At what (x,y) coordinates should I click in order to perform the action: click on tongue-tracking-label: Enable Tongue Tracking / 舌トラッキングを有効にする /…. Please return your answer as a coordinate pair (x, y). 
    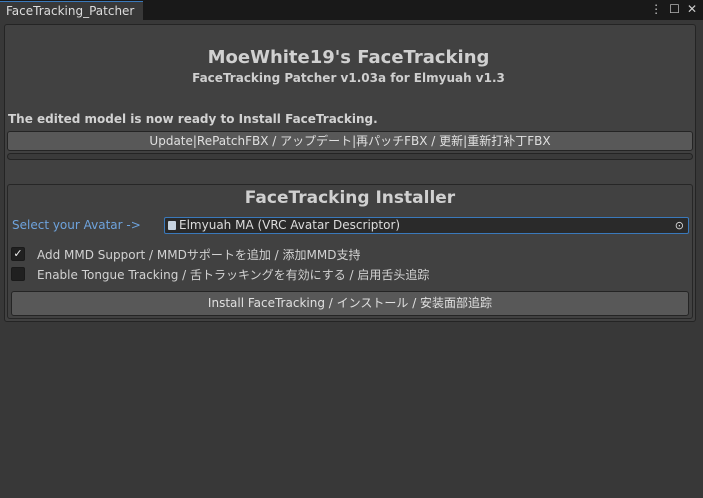
    Looking at the image, I should click on (233, 275).